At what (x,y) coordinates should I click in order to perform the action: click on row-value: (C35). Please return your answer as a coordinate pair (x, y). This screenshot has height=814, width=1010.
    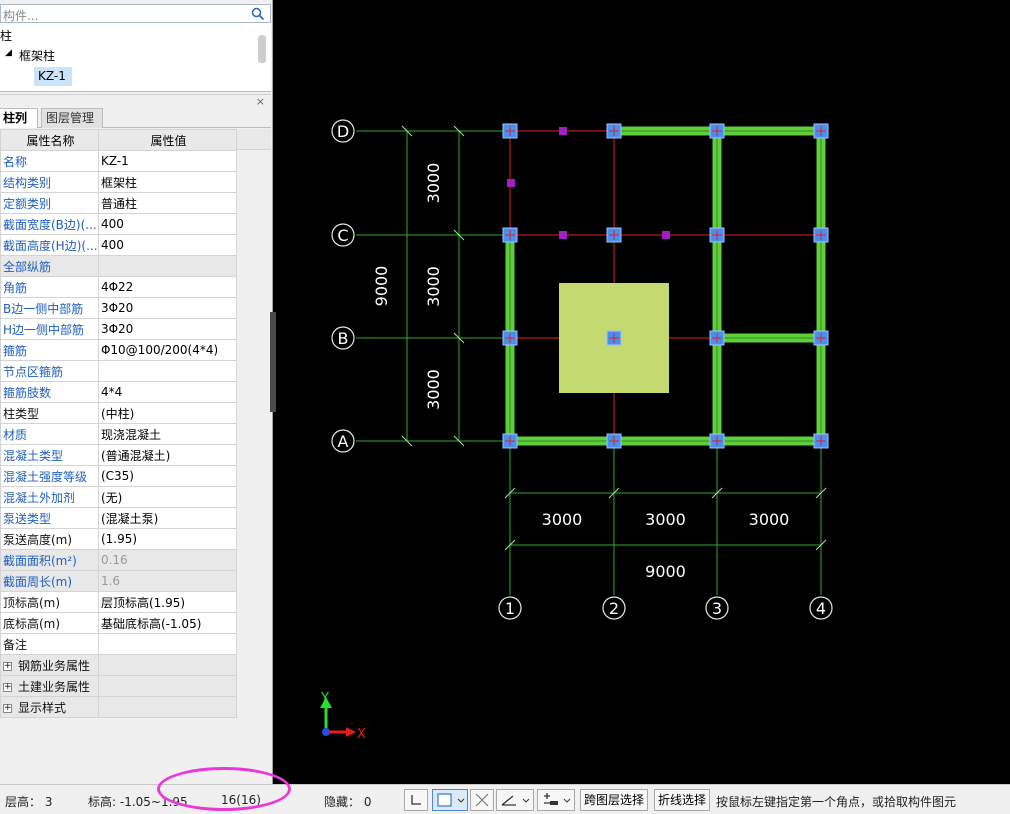
    Looking at the image, I should click on (167, 476).